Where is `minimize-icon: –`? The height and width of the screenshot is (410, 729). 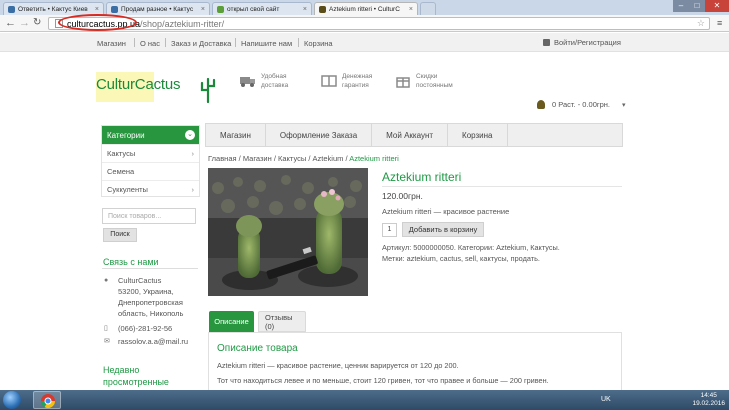
minimize-icon: – is located at coordinates (681, 6).